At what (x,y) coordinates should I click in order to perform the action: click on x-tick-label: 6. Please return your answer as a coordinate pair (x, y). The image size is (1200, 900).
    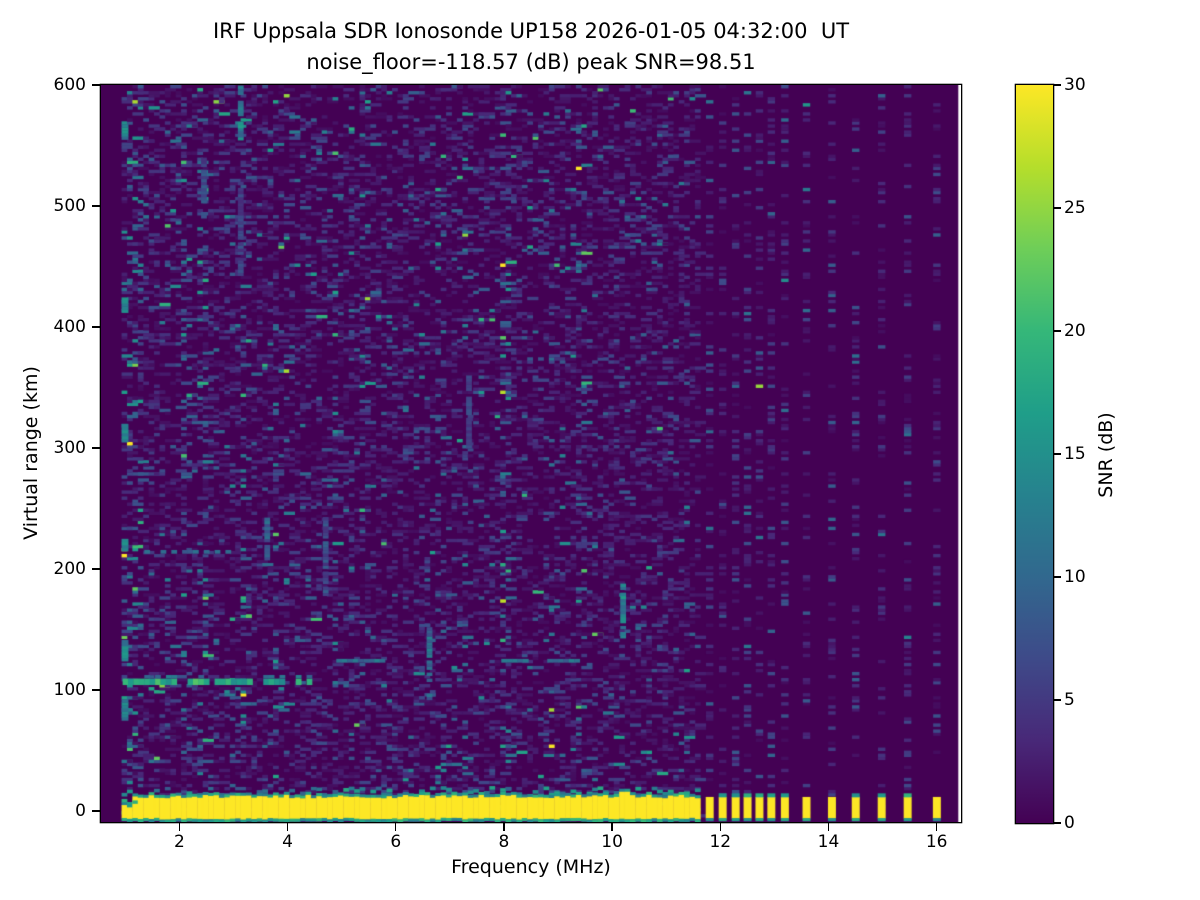
    Looking at the image, I should click on (396, 842).